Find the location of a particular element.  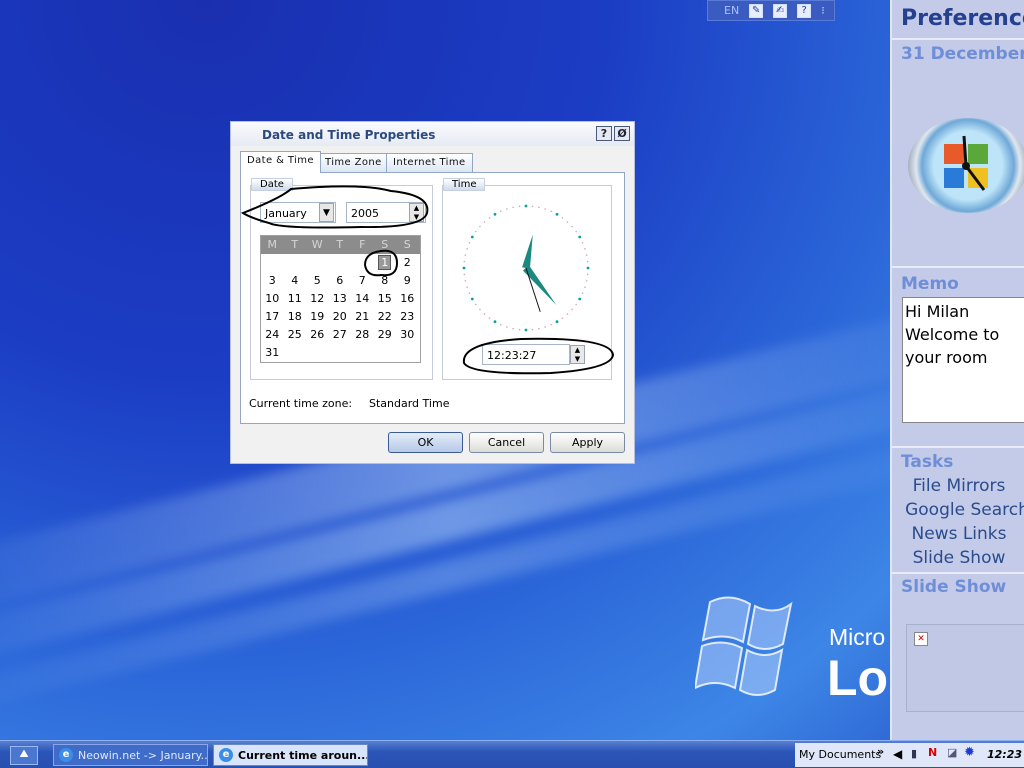

cancel-button: Cancel is located at coordinates (506, 442).